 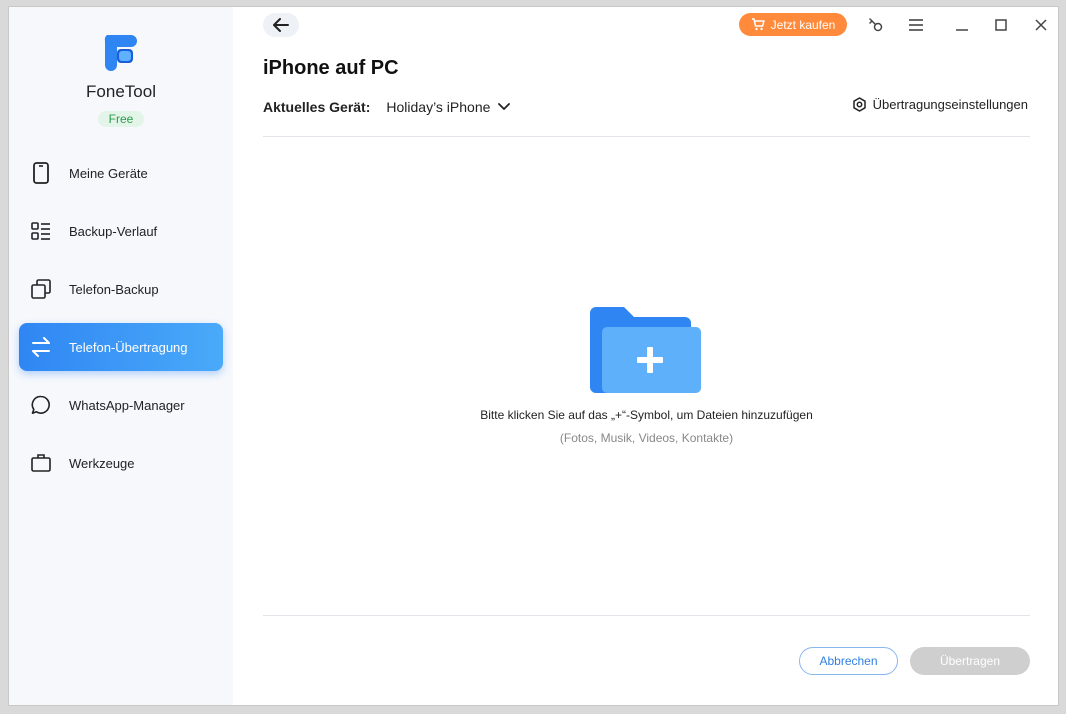 What do you see at coordinates (646, 438) in the screenshot?
I see `file-types-hint: (Fotos, Musik, Videos, Kontakte)` at bounding box center [646, 438].